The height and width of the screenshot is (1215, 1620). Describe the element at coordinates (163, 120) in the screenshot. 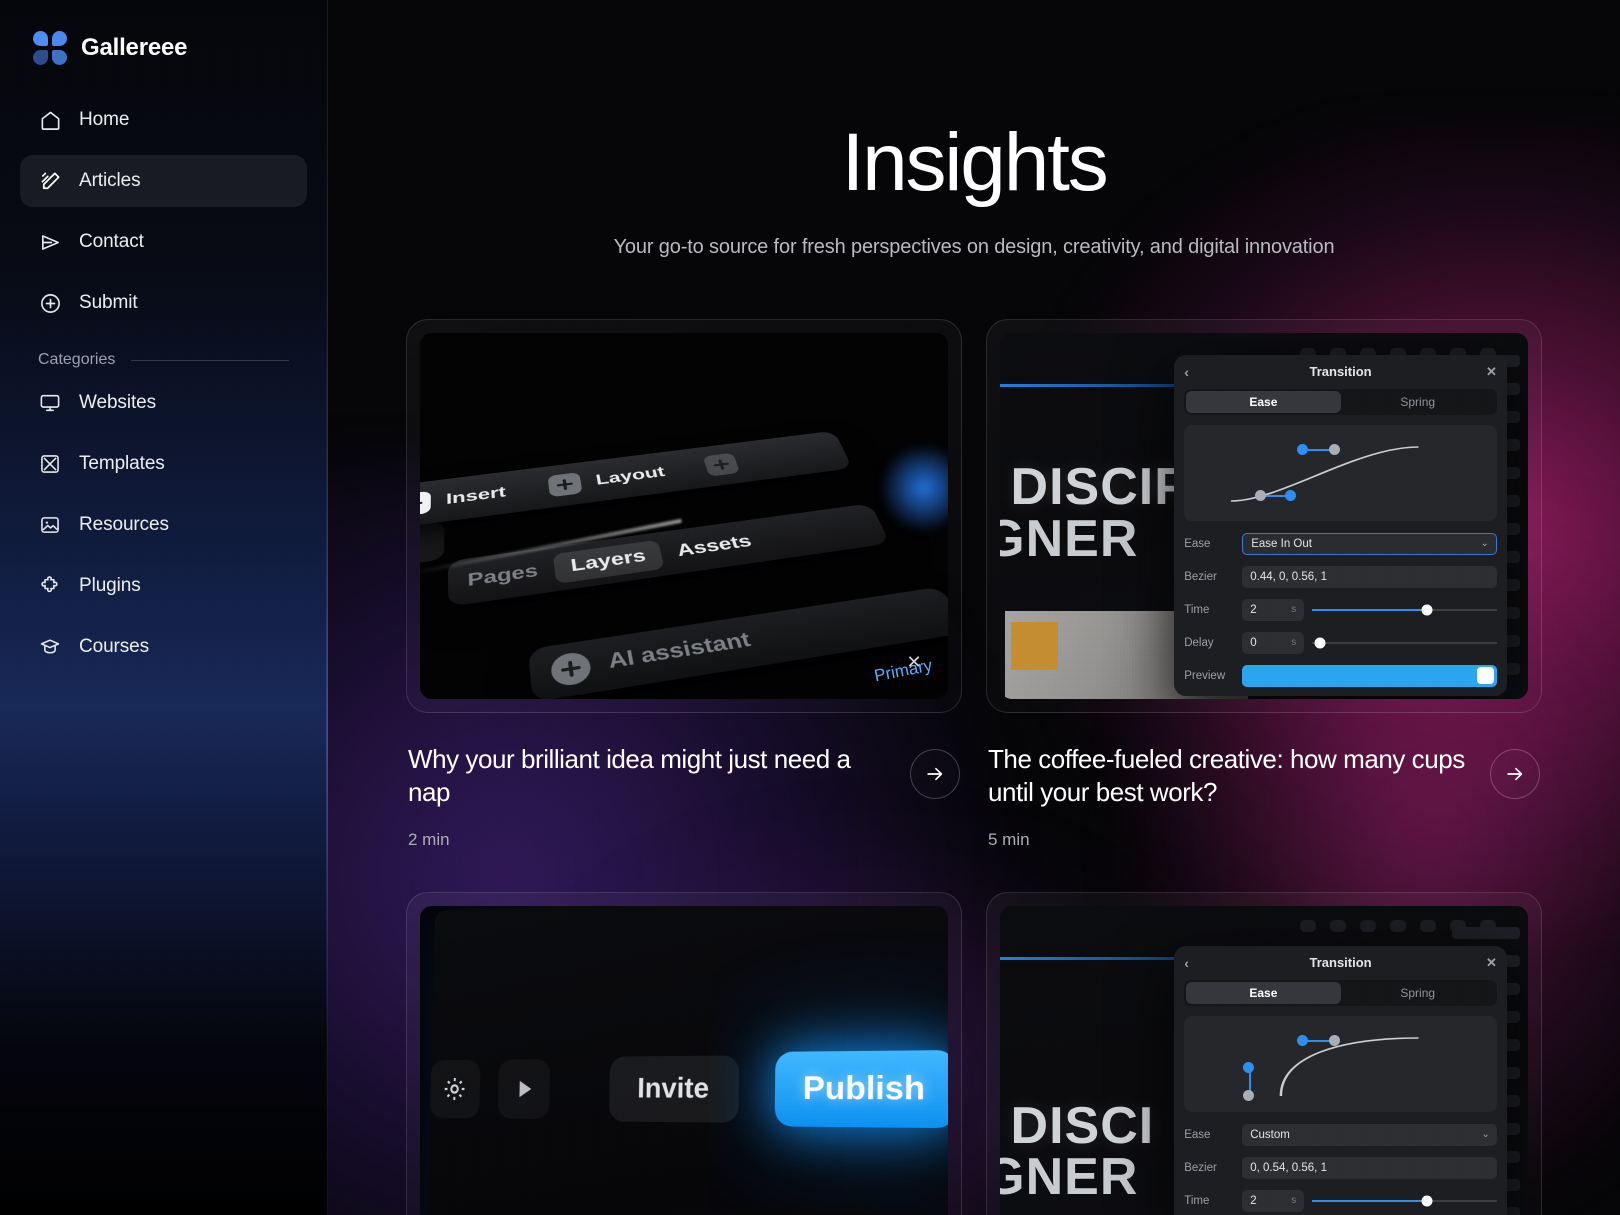

I see `sidebar-item-home: Home` at that location.